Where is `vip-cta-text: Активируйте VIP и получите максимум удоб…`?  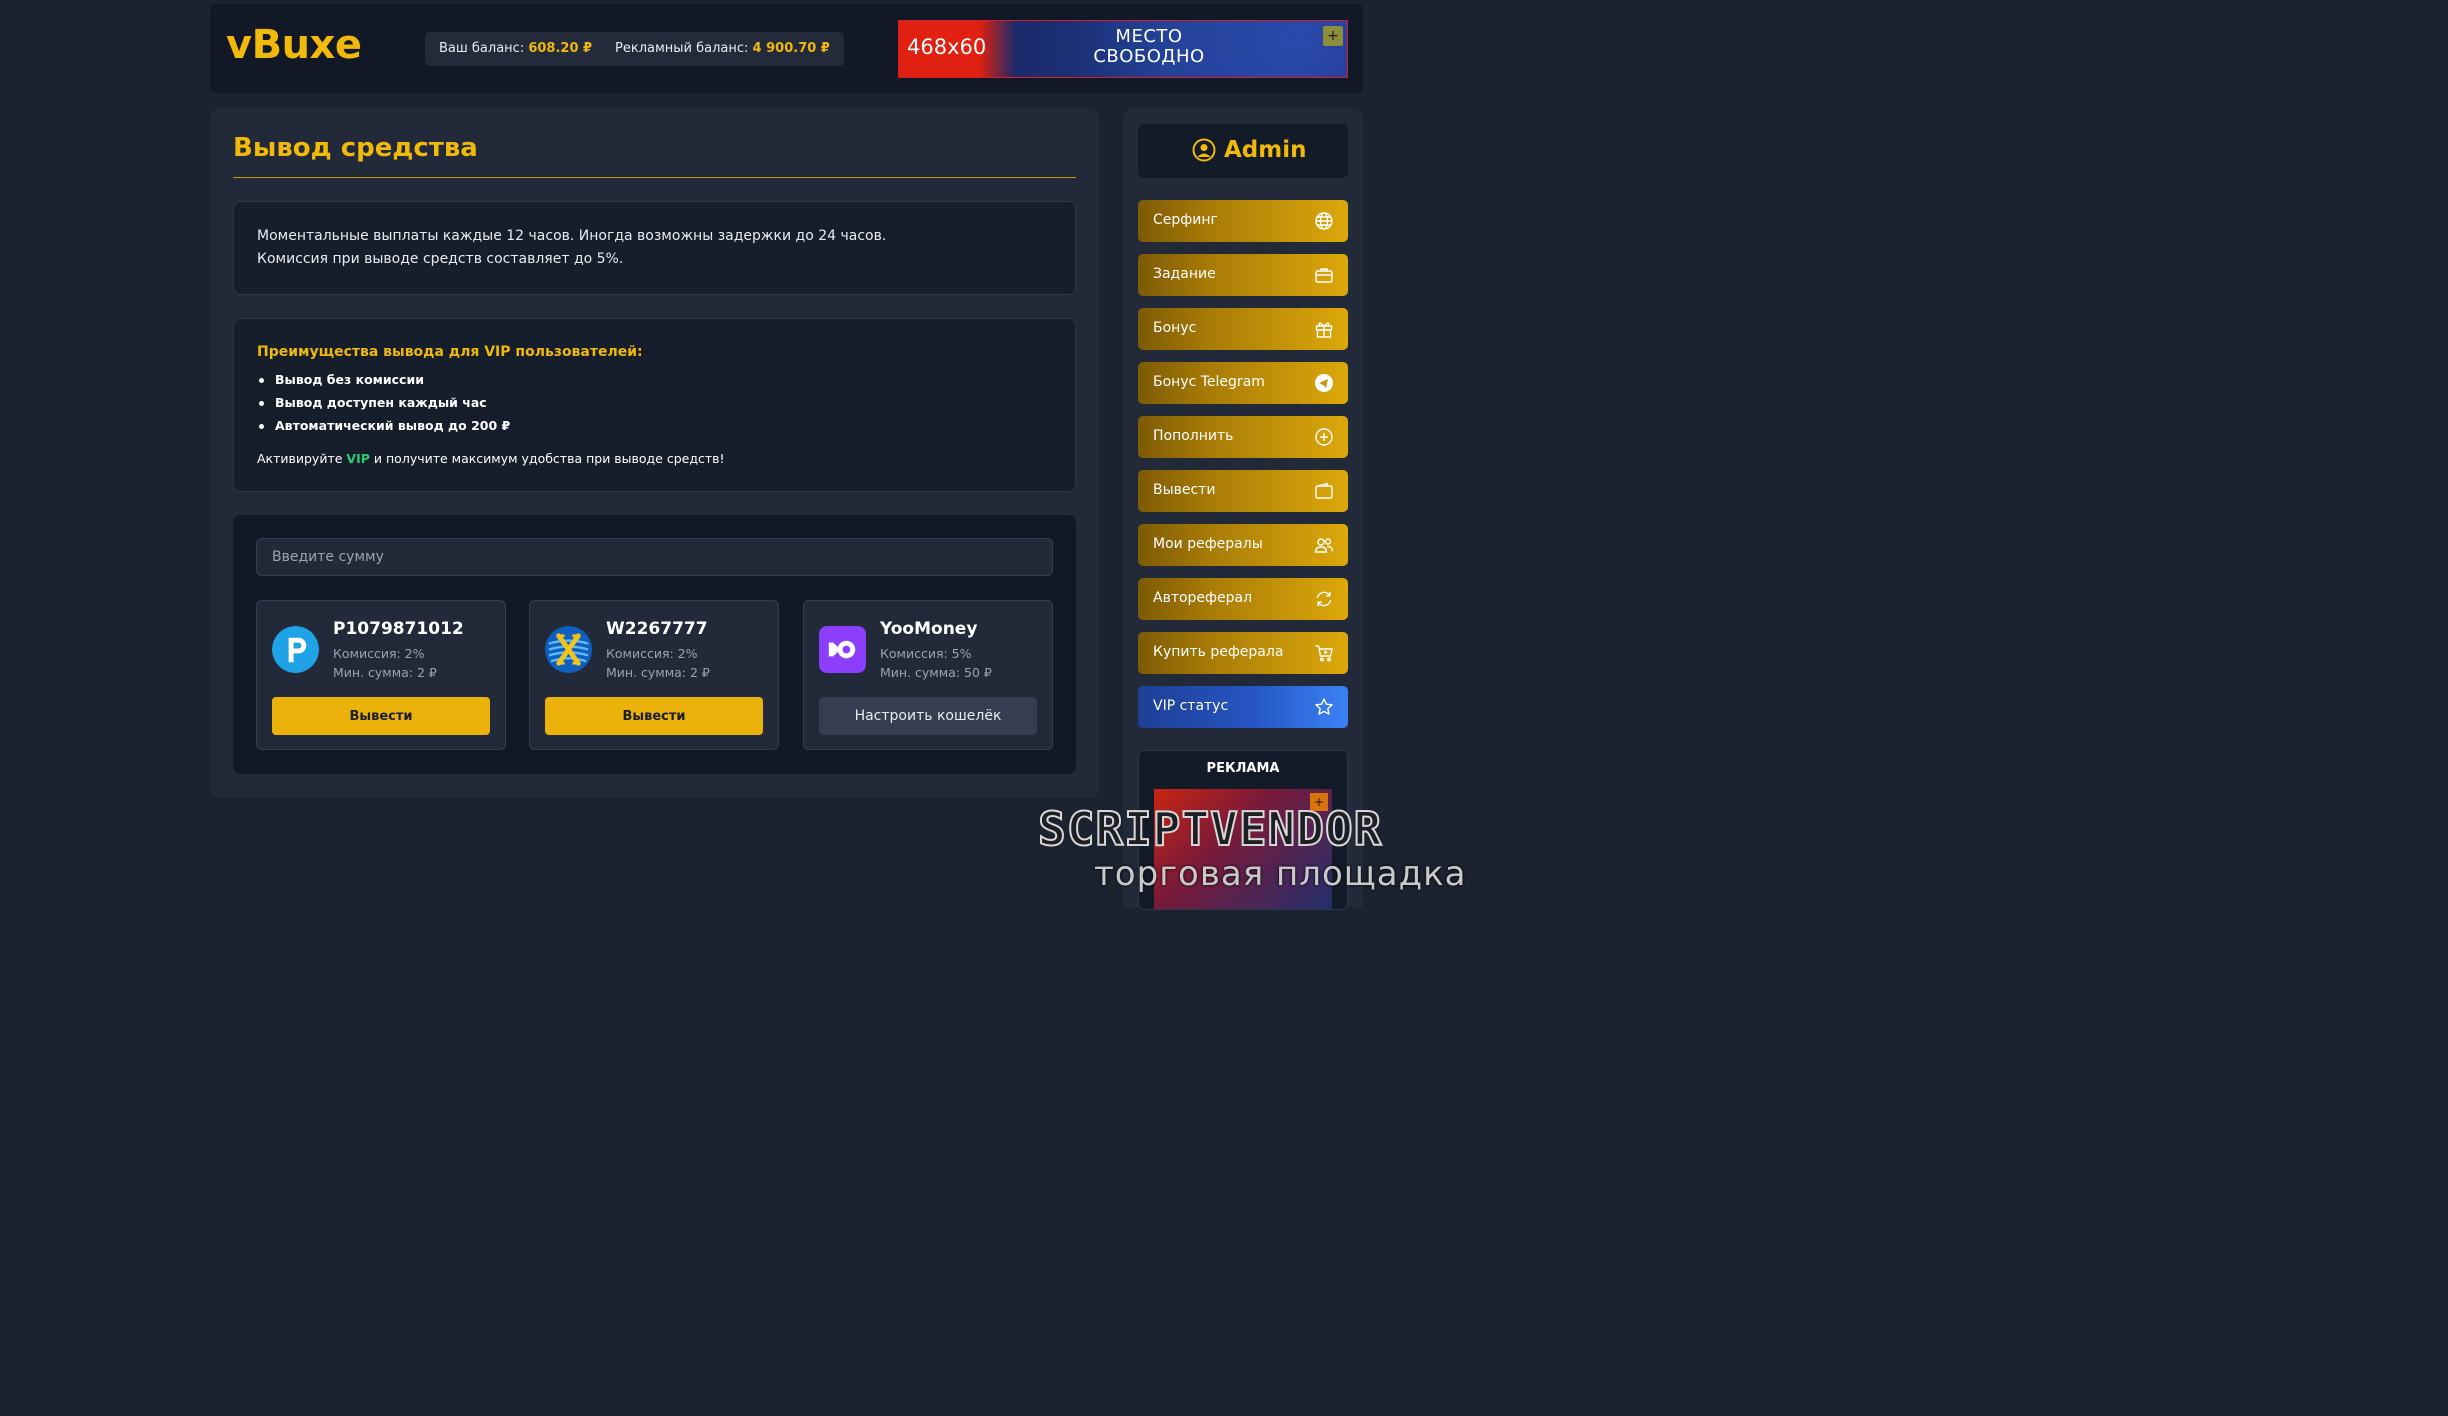
vip-cta-text: Активируйте VIP и получите максимум удоб… is located at coordinates (491, 458).